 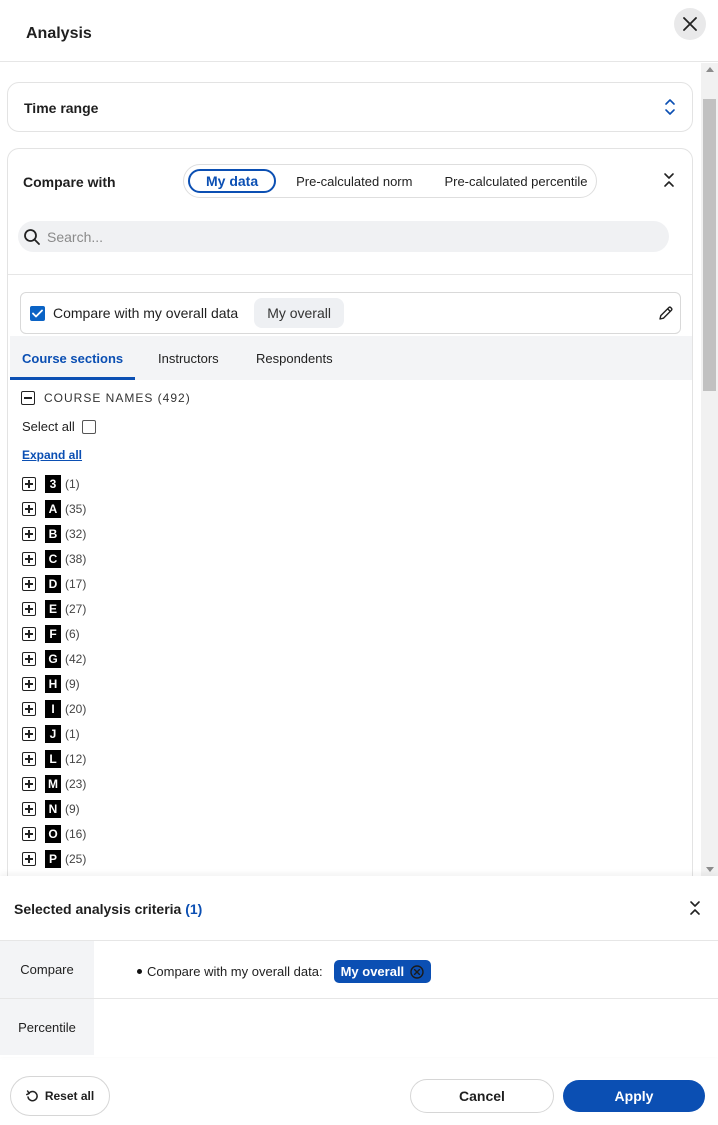 I want to click on letter-group-row: H (9), so click(x=51, y=684).